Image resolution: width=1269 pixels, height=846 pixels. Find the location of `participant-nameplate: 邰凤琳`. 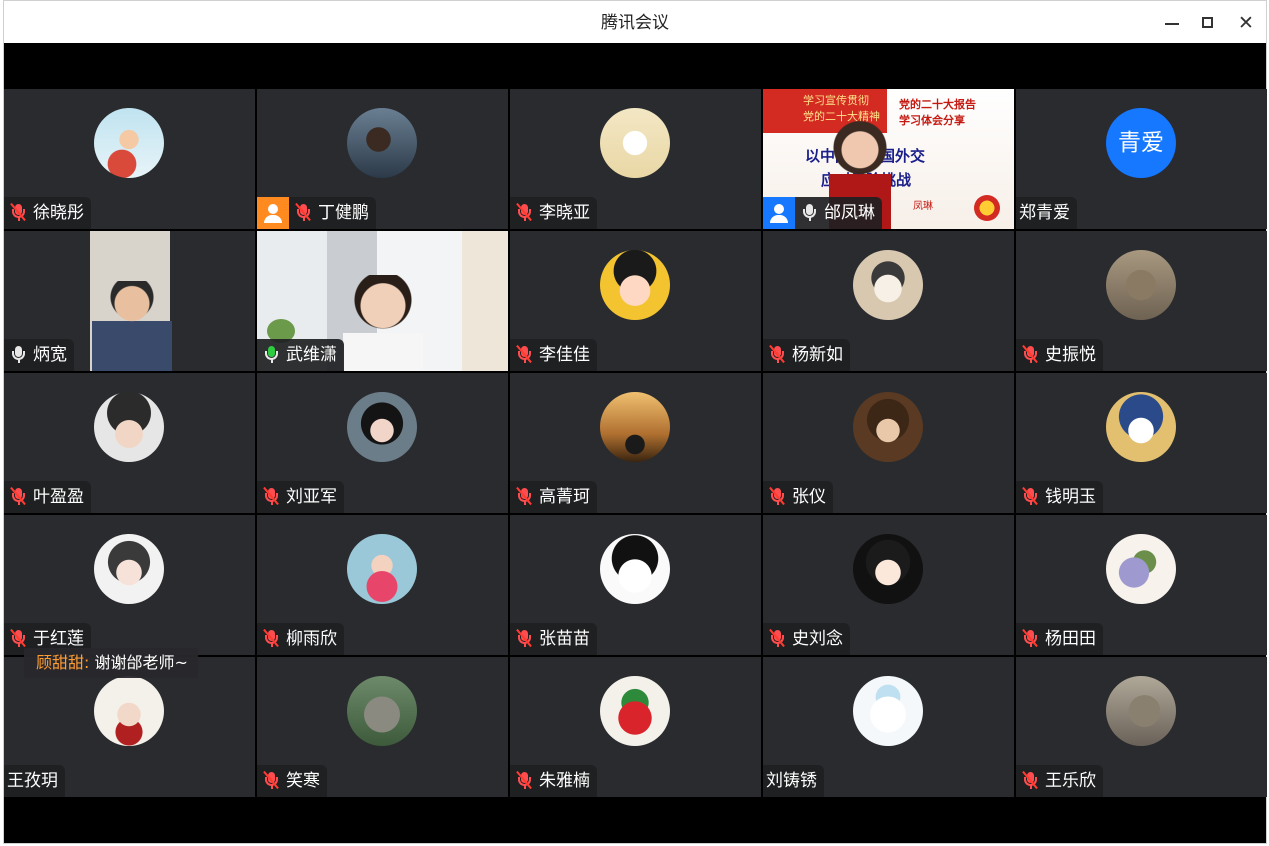

participant-nameplate: 邰凤琳 is located at coordinates (838, 213).